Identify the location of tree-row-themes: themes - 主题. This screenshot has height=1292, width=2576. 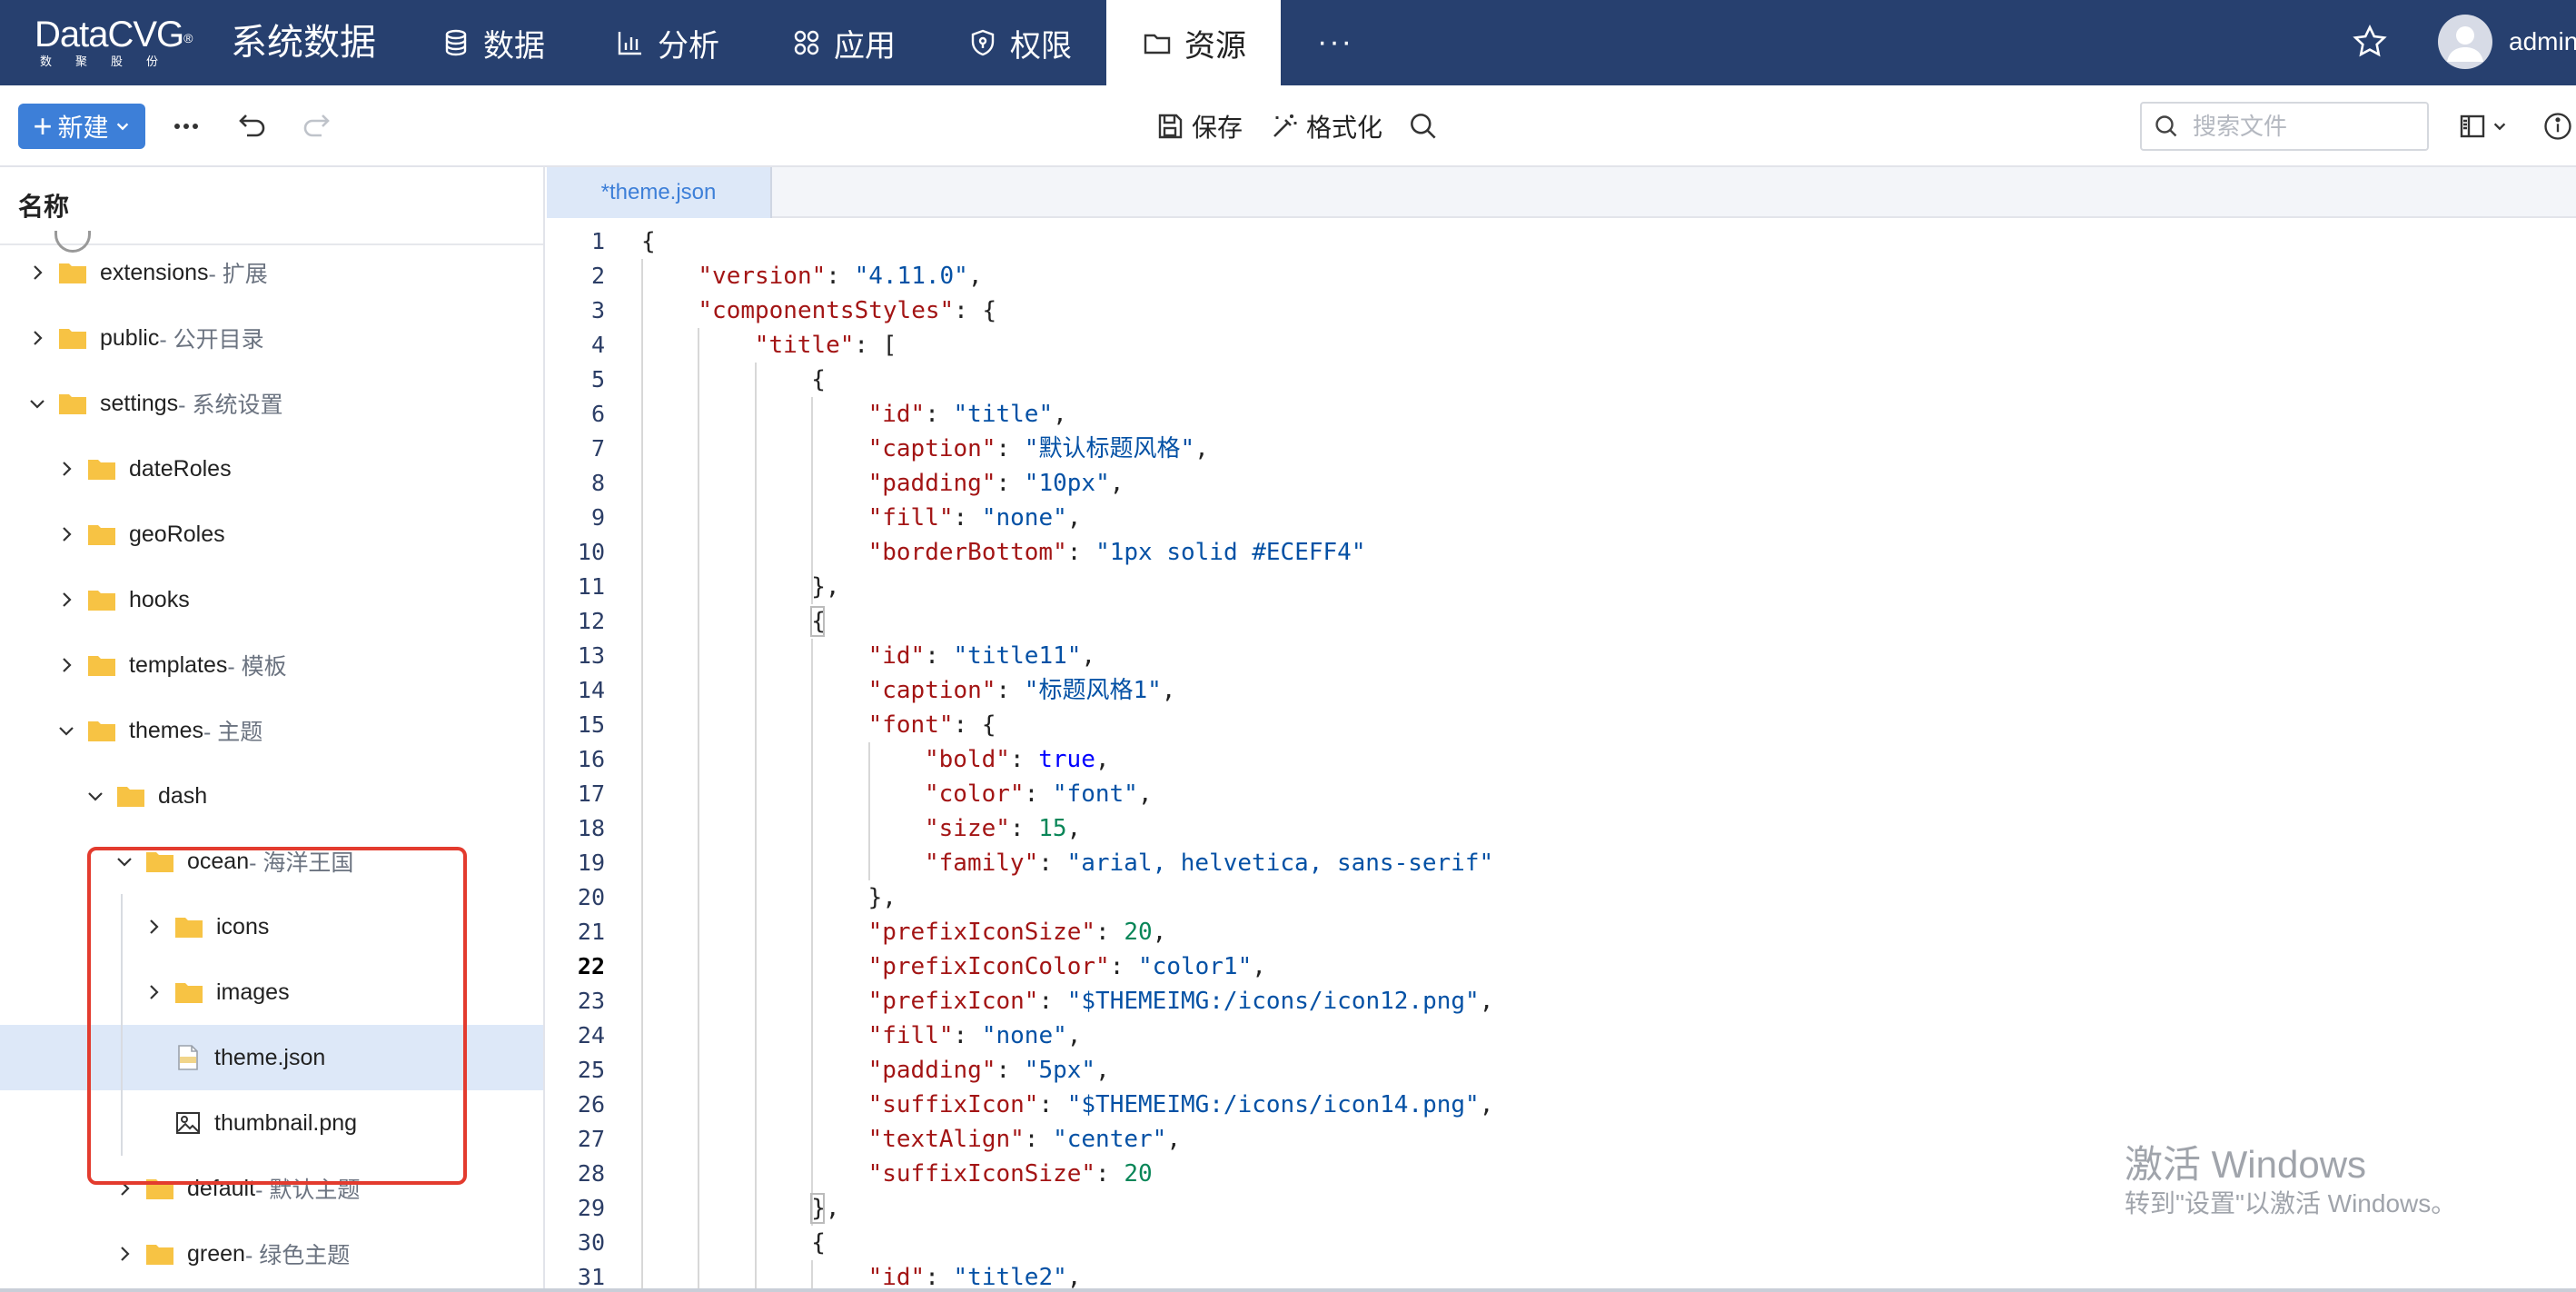
(271, 730).